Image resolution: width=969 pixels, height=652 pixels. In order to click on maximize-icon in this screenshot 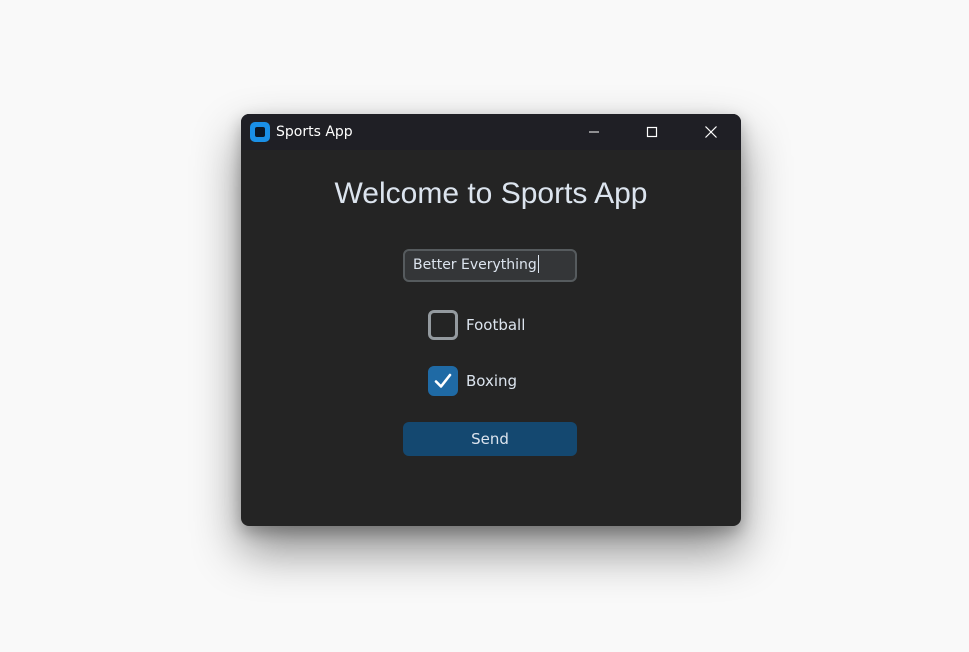, I will do `click(652, 132)`.